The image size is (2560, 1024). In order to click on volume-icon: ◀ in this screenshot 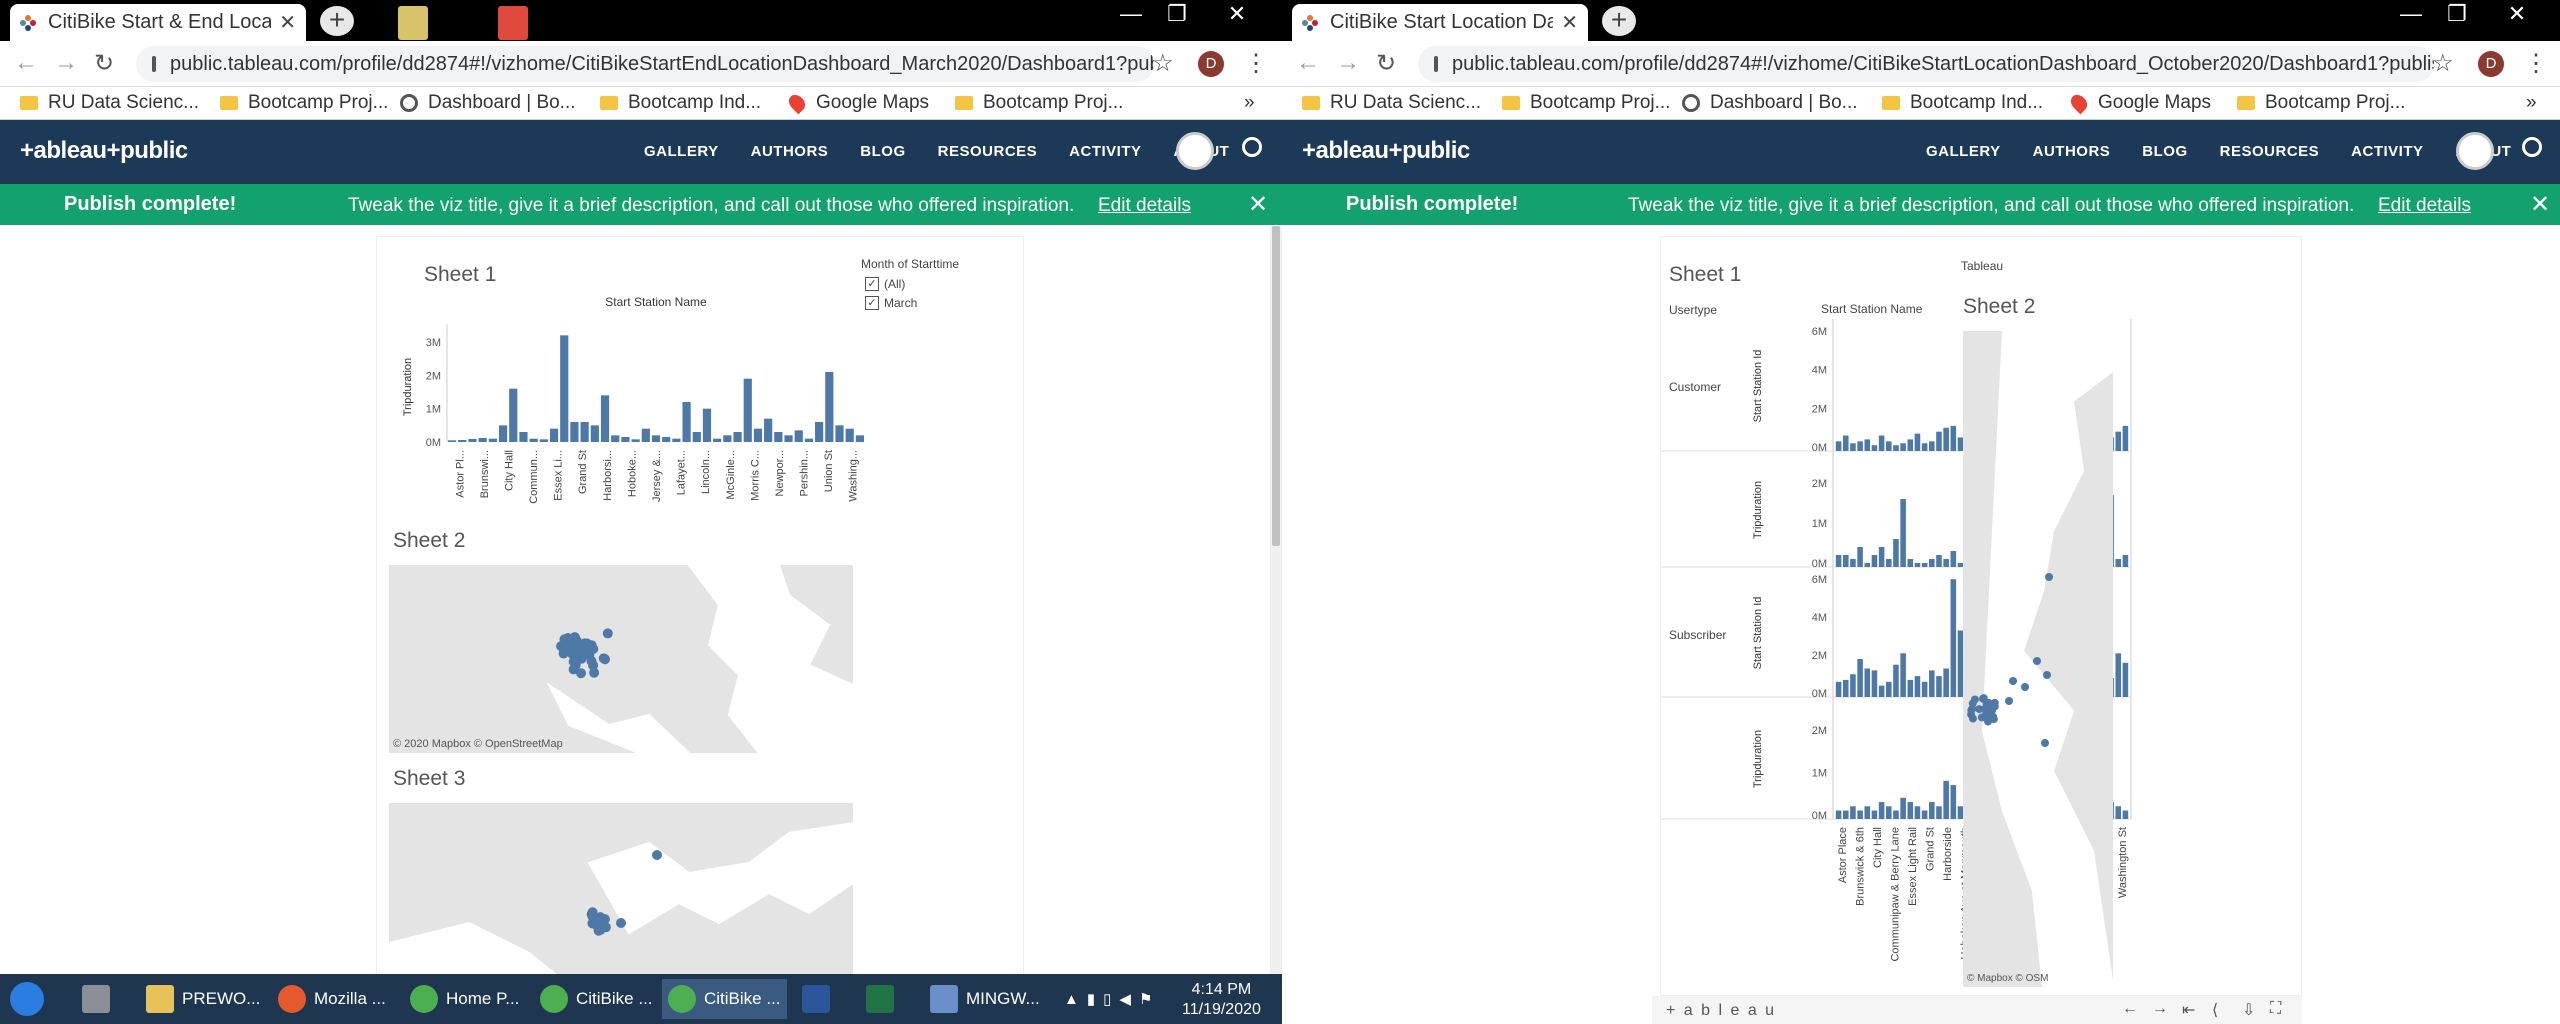, I will do `click(1125, 999)`.